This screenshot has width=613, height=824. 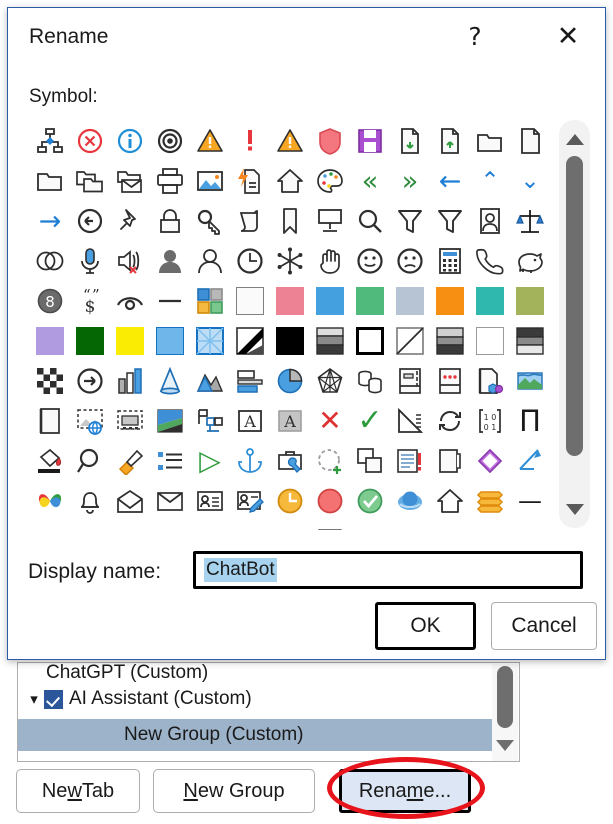 I want to click on page-icon, so click(x=530, y=141).